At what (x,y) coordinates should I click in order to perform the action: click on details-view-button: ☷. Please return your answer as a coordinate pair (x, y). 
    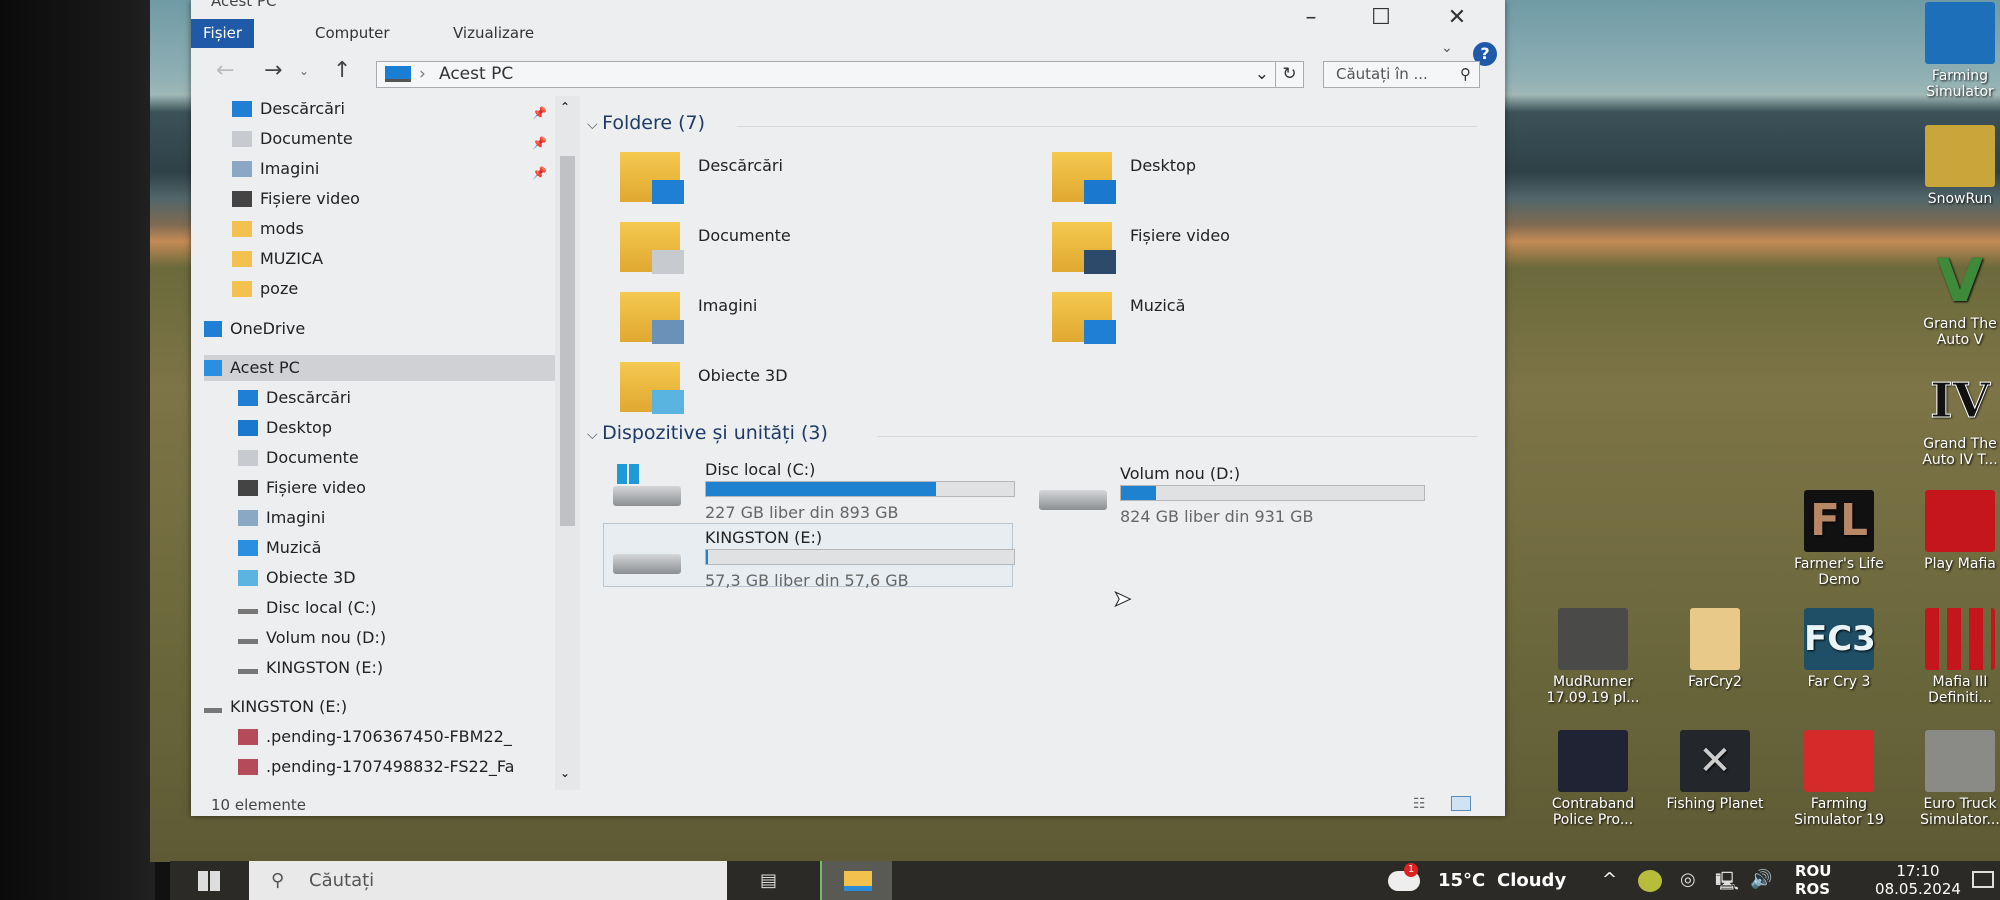
    Looking at the image, I should click on (1419, 804).